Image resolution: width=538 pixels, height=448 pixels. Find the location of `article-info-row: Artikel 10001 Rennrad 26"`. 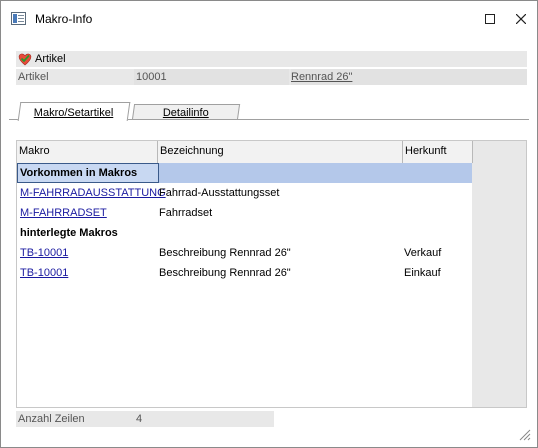

article-info-row: Artikel 10001 Rennrad 26" is located at coordinates (271, 77).